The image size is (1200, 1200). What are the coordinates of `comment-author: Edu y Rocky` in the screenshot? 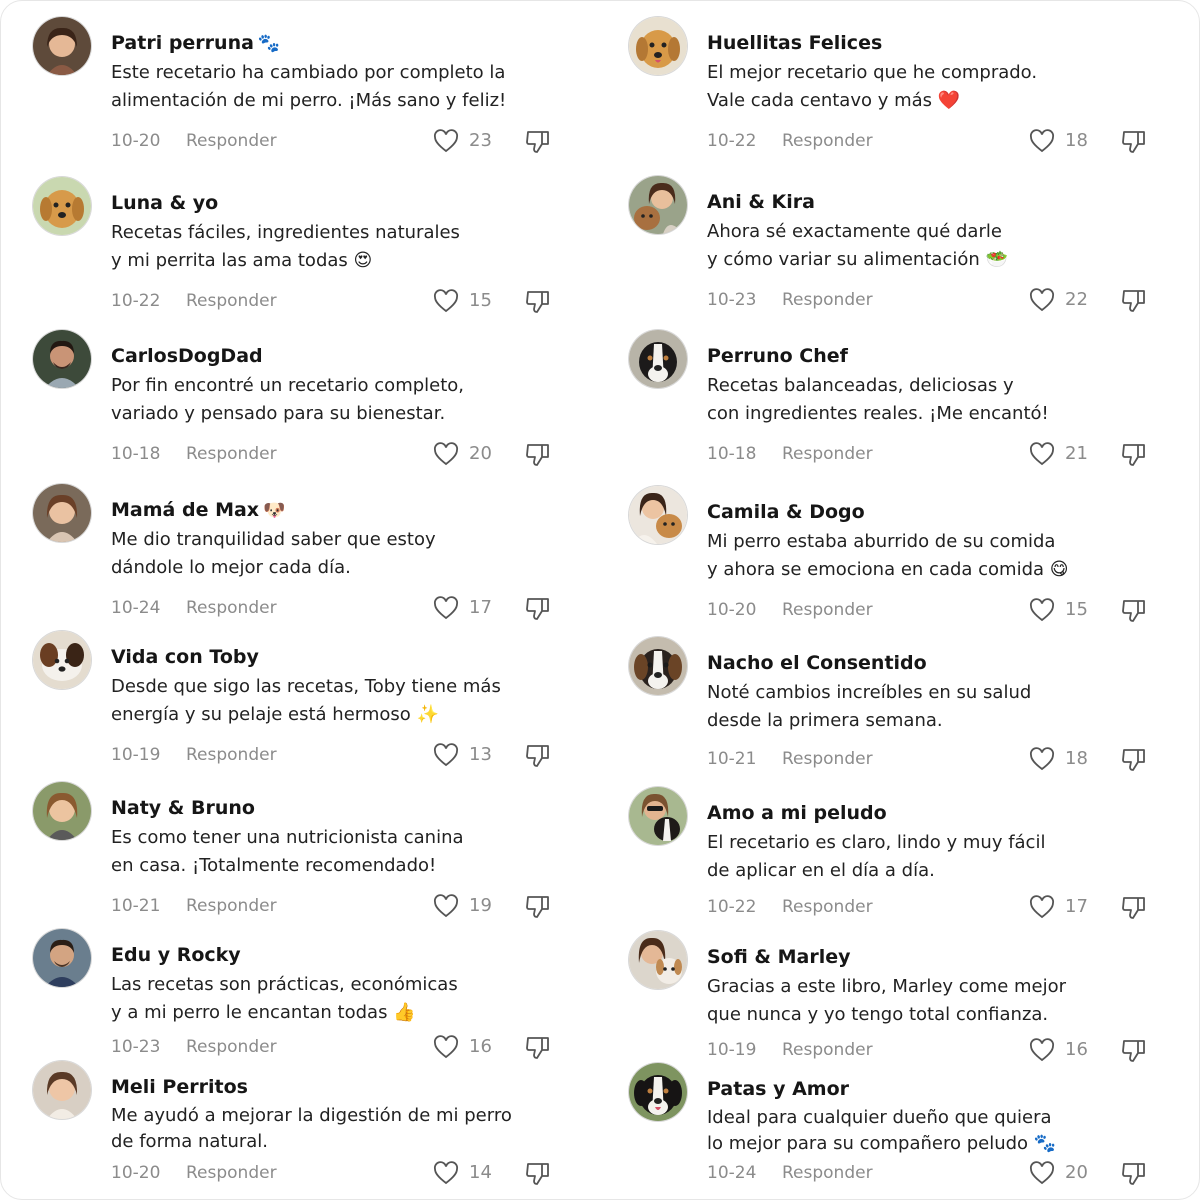 It's located at (346, 955).